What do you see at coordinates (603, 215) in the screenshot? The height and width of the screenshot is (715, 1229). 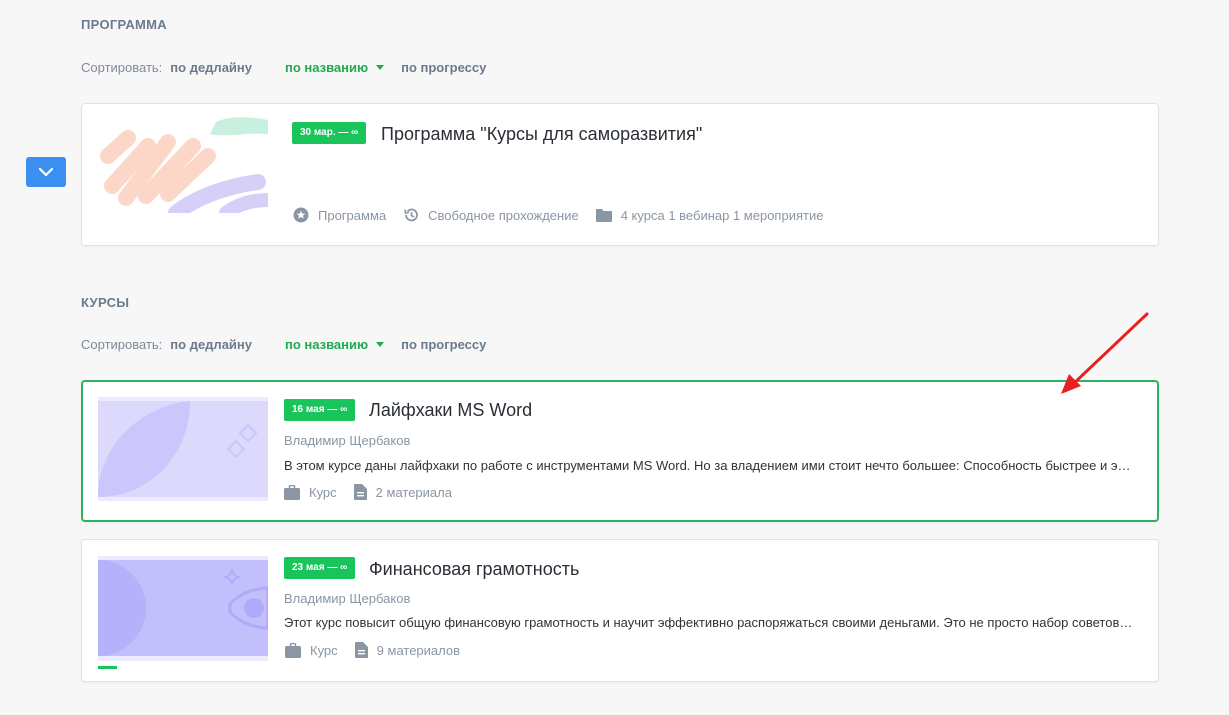 I see `folder-icon` at bounding box center [603, 215].